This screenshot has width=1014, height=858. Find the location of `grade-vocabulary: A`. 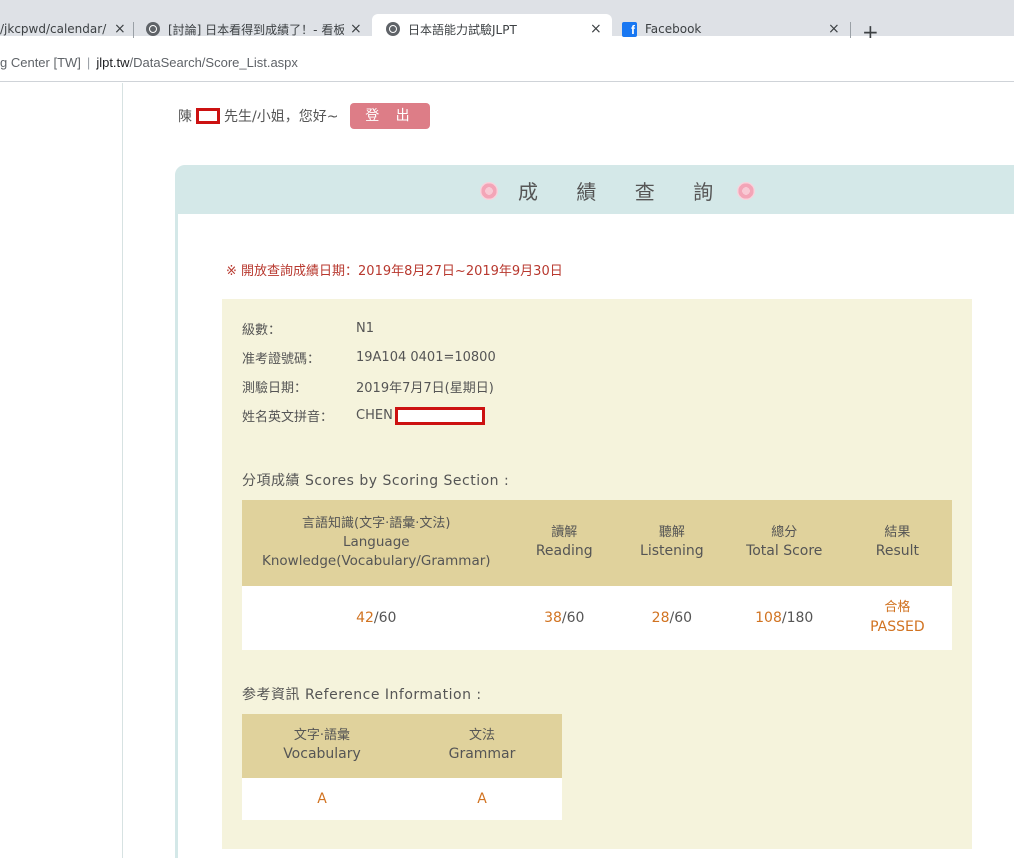

grade-vocabulary: A is located at coordinates (322, 799).